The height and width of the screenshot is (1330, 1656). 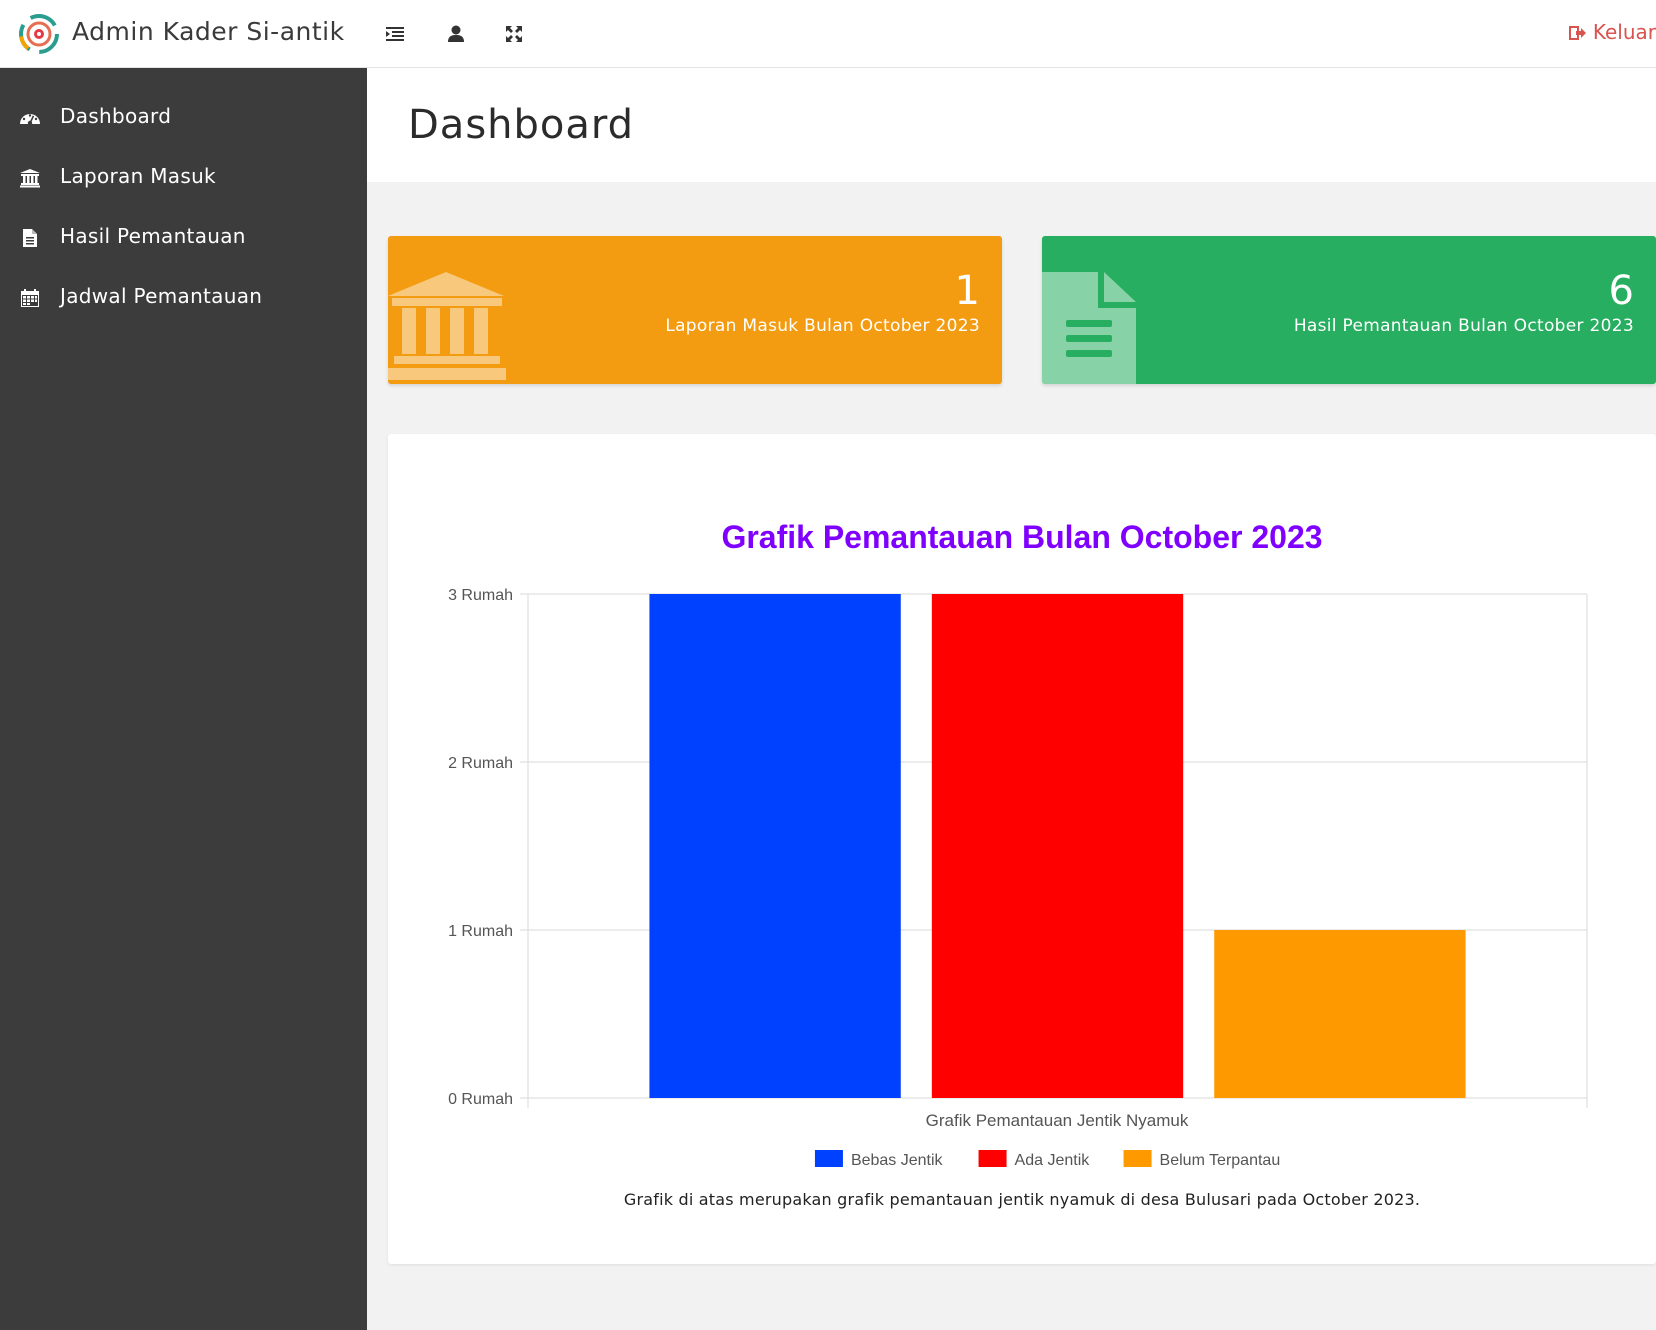 I want to click on app-logo-icon, so click(x=39, y=34).